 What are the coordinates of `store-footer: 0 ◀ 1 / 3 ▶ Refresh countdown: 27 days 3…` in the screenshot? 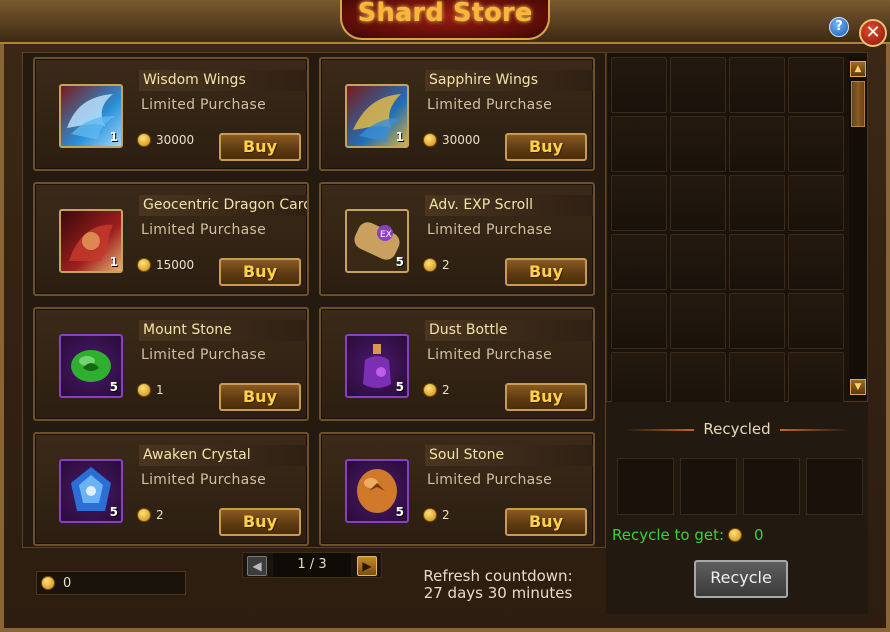 It's located at (314, 583).